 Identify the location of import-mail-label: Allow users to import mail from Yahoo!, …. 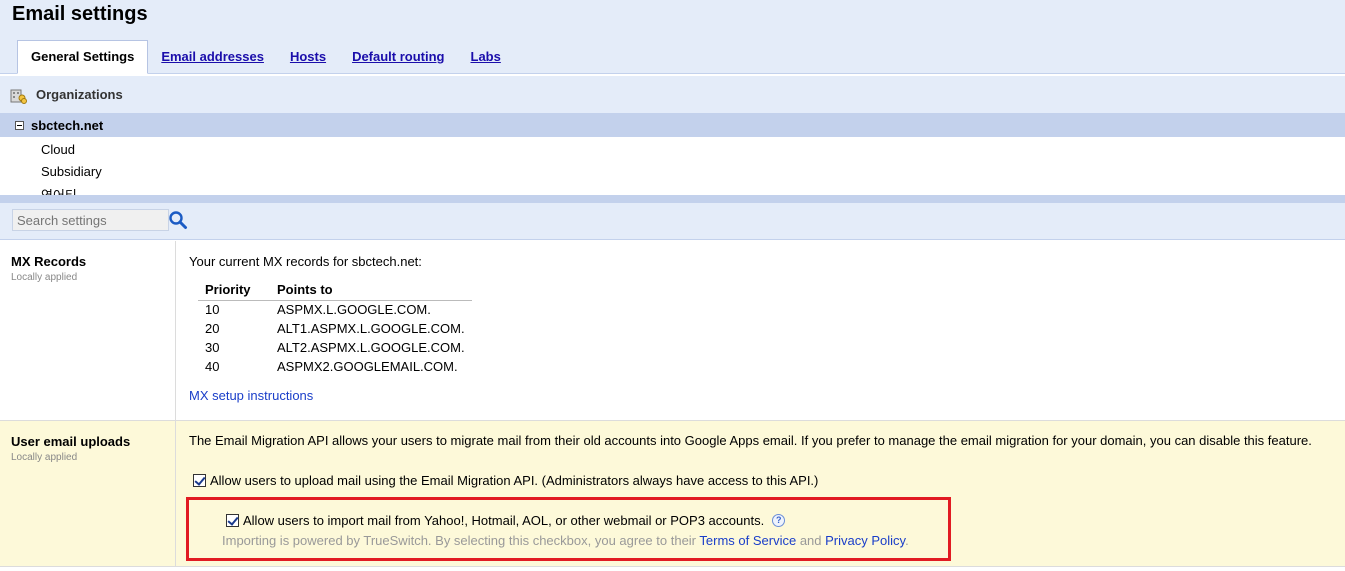
(504, 520).